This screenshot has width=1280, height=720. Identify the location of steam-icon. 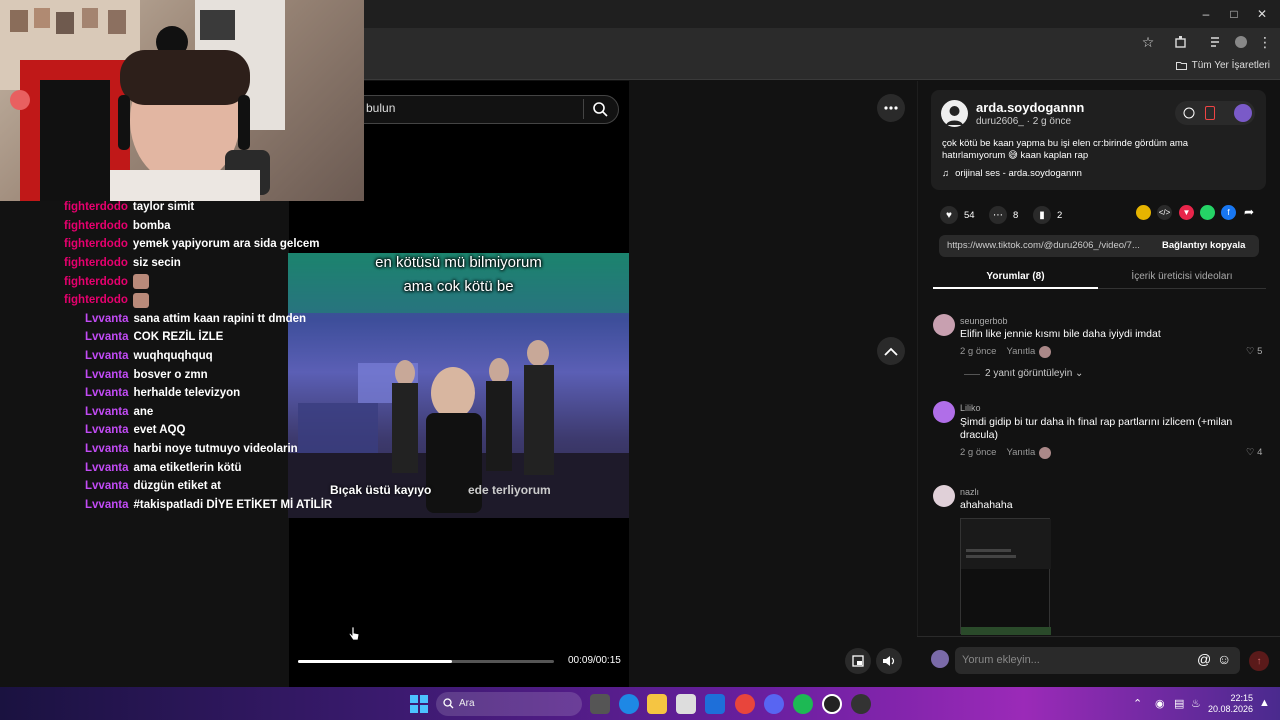
(861, 704).